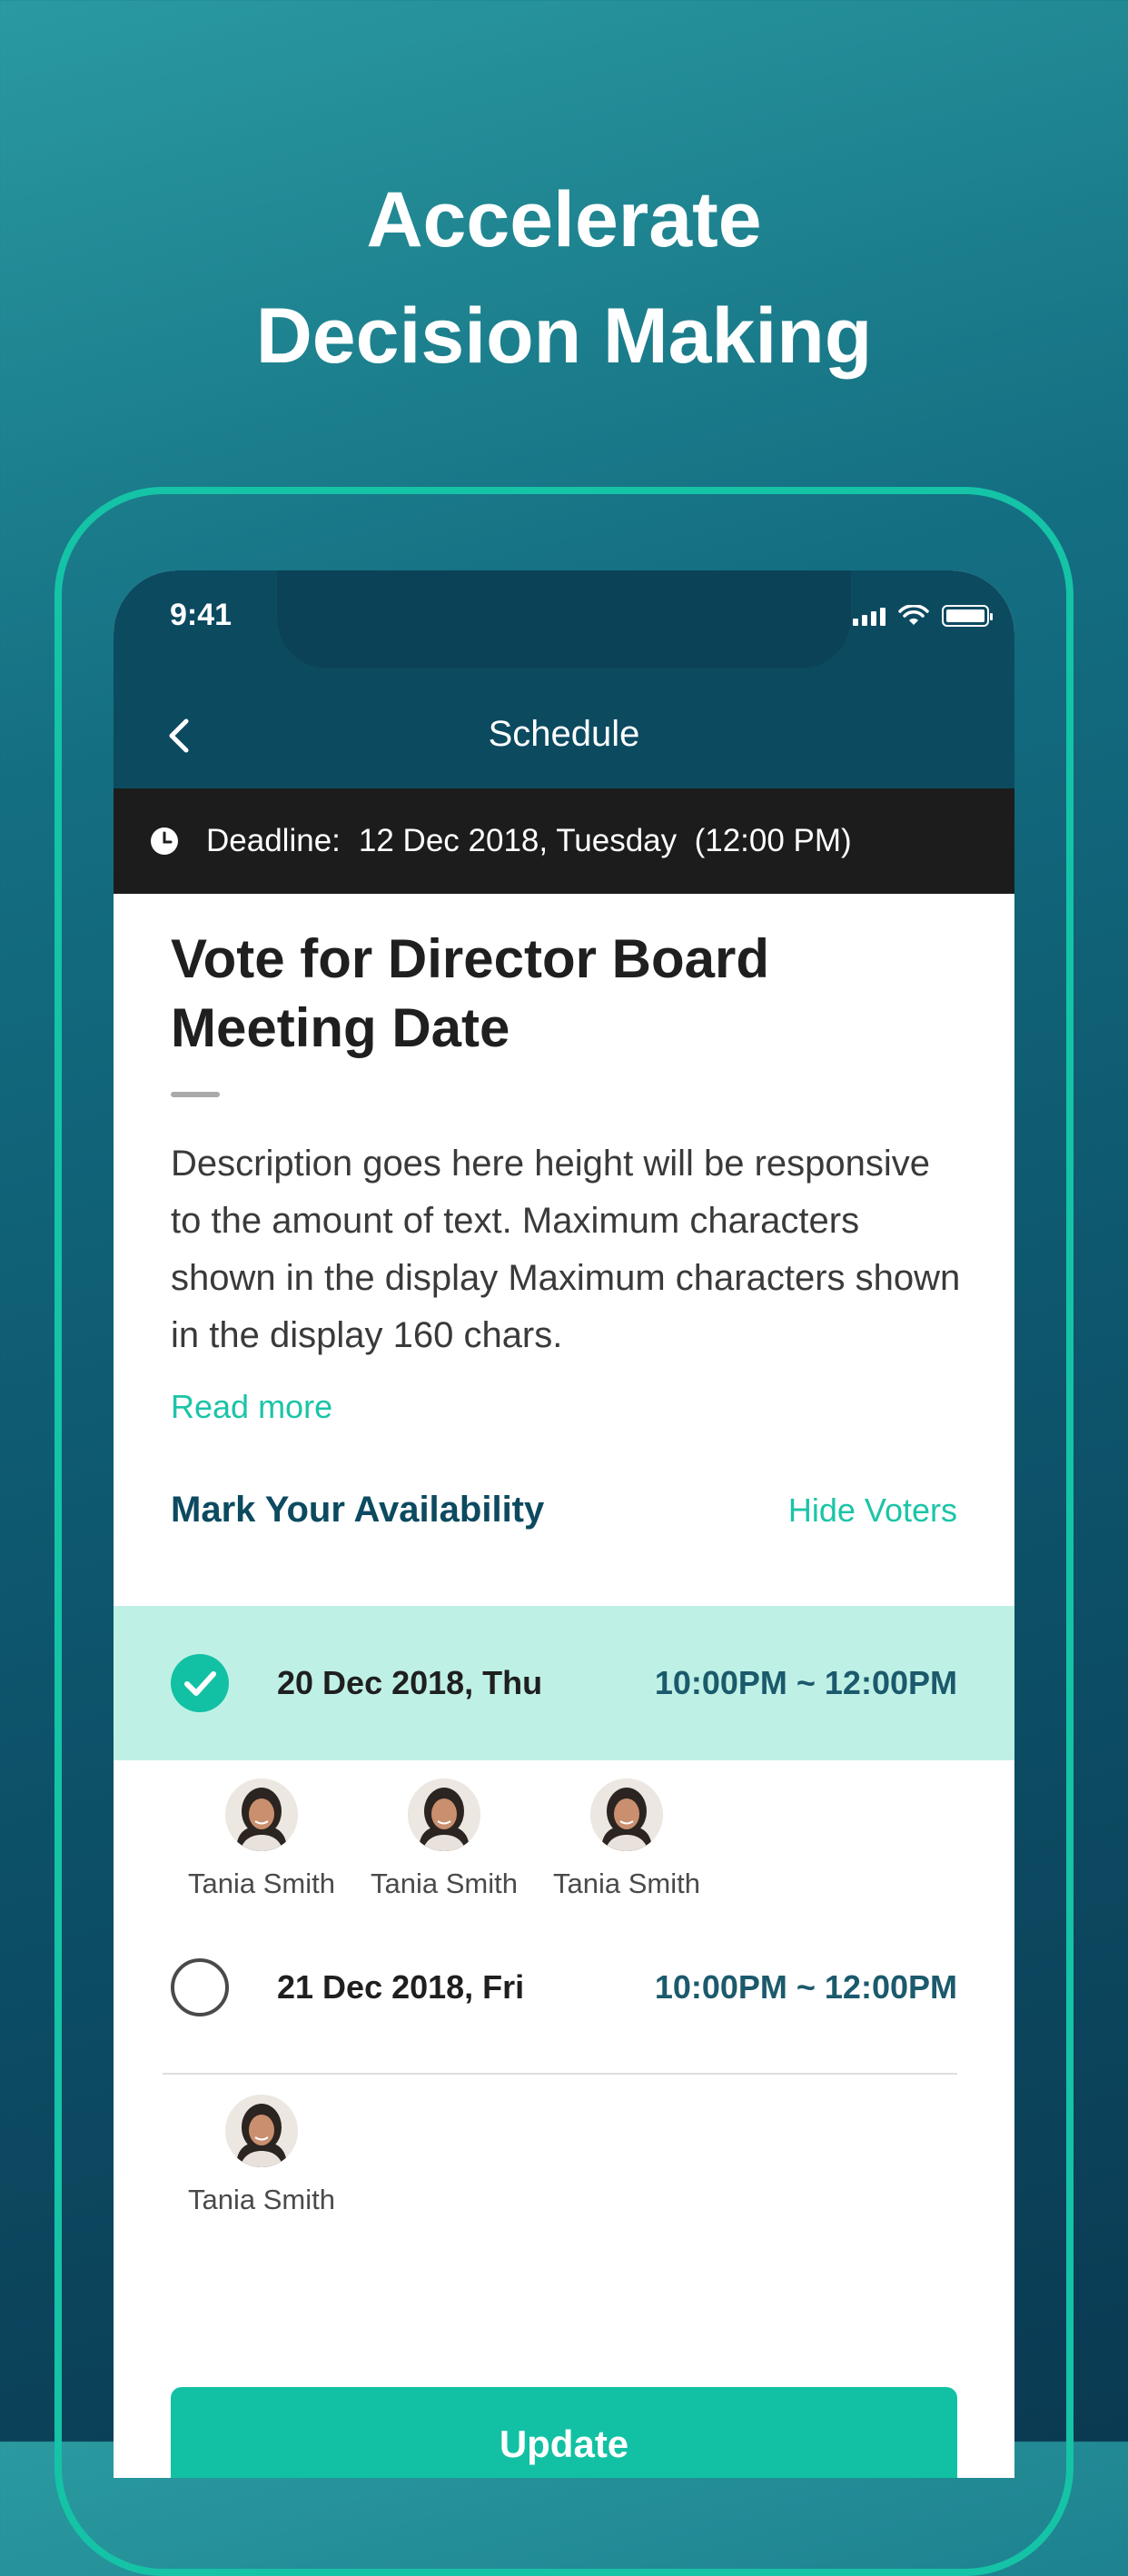 This screenshot has width=1128, height=2576. I want to click on signal-icon, so click(869, 616).